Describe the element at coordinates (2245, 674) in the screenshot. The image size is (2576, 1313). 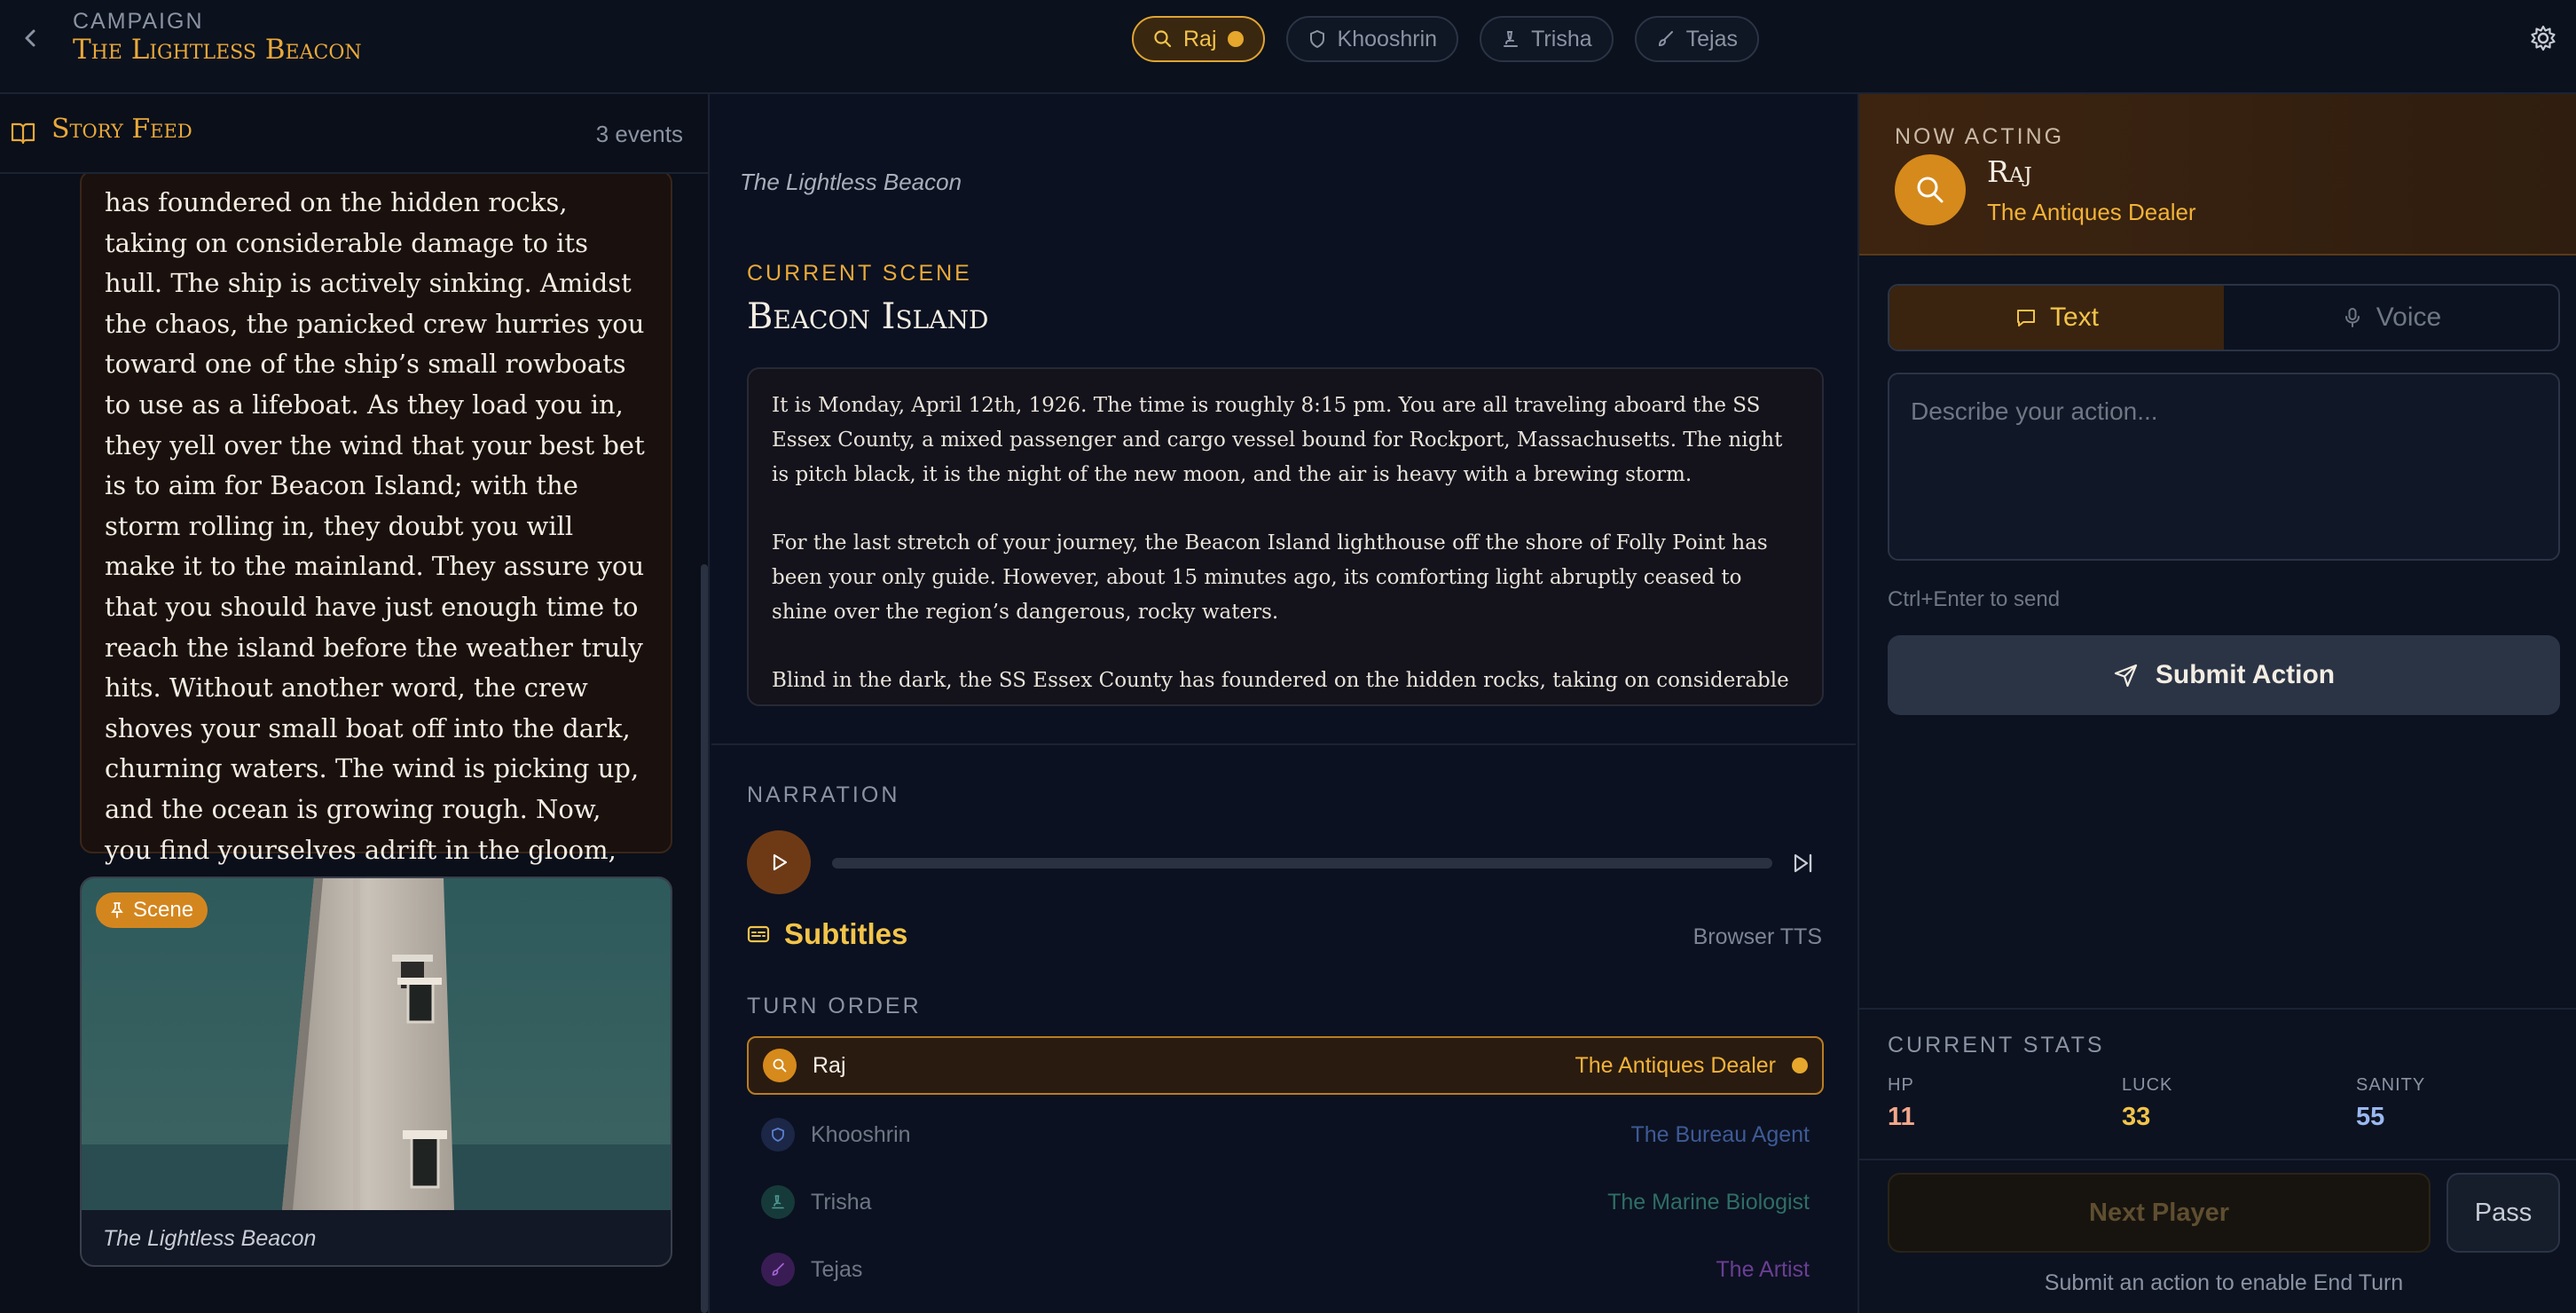
I see `submit-action-label: Submit Action` at that location.